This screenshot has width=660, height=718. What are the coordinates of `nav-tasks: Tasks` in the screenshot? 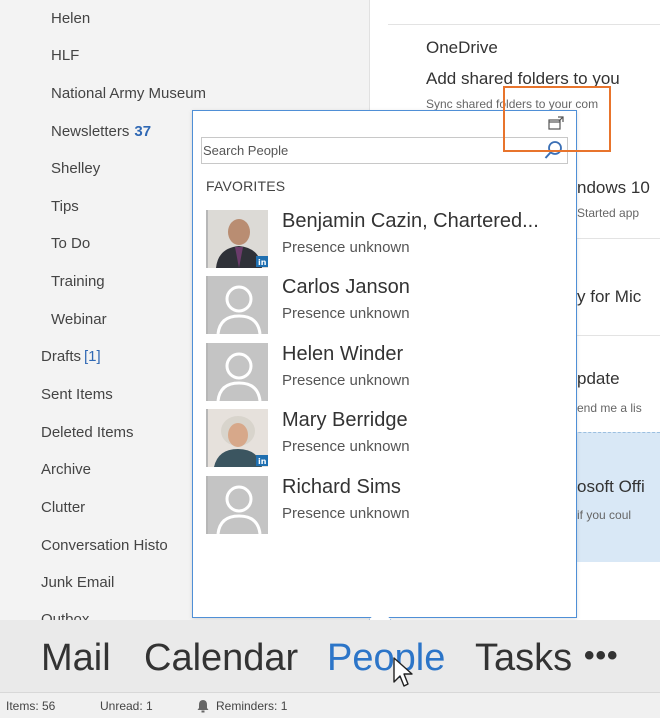 It's located at (523, 658).